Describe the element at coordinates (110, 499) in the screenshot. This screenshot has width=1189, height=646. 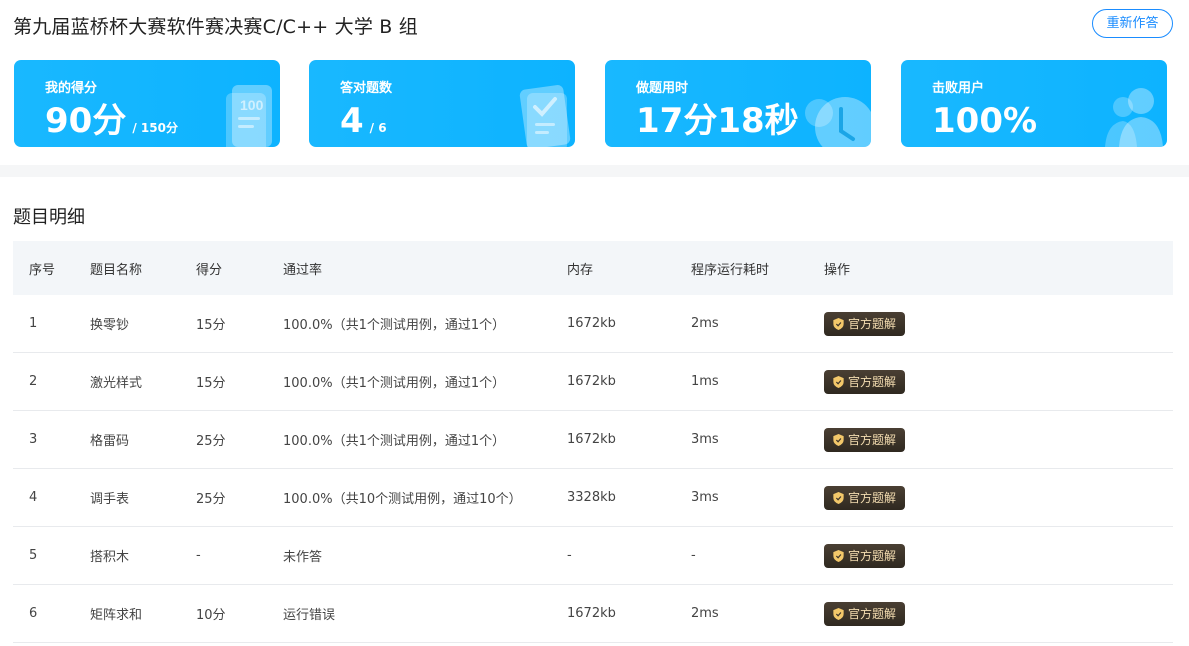
I see `row-name: 调手表` at that location.